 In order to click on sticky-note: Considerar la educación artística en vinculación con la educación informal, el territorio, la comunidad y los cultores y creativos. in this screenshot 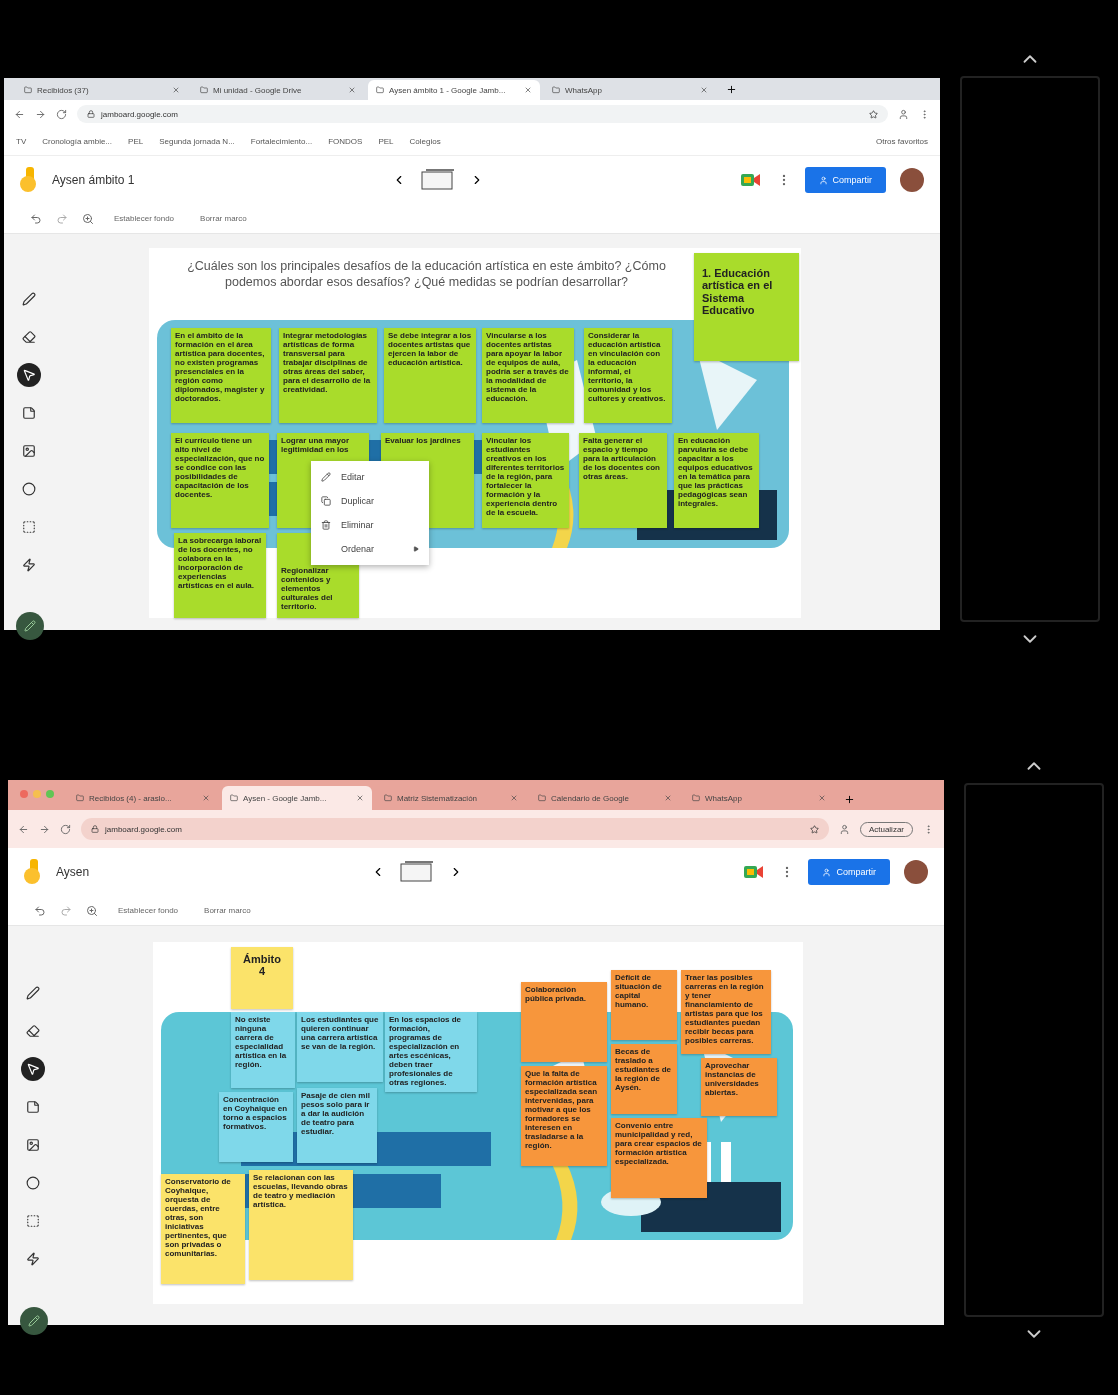, I will do `click(628, 375)`.